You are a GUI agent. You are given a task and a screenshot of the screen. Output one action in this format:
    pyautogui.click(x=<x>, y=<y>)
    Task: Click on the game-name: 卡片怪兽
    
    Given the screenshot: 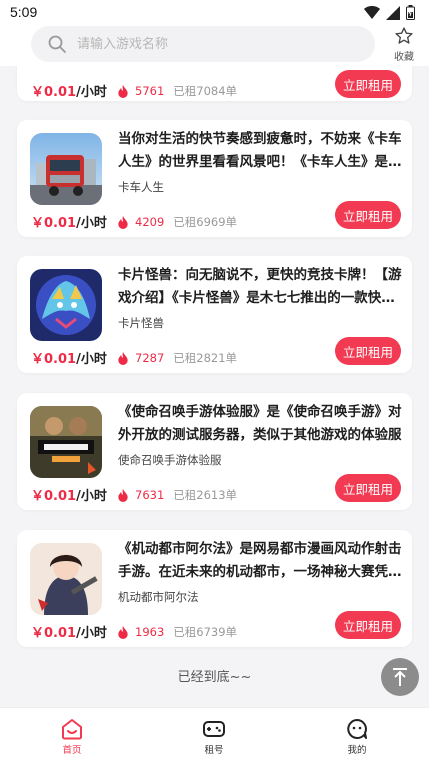 What is the action you would take?
    pyautogui.click(x=141, y=323)
    